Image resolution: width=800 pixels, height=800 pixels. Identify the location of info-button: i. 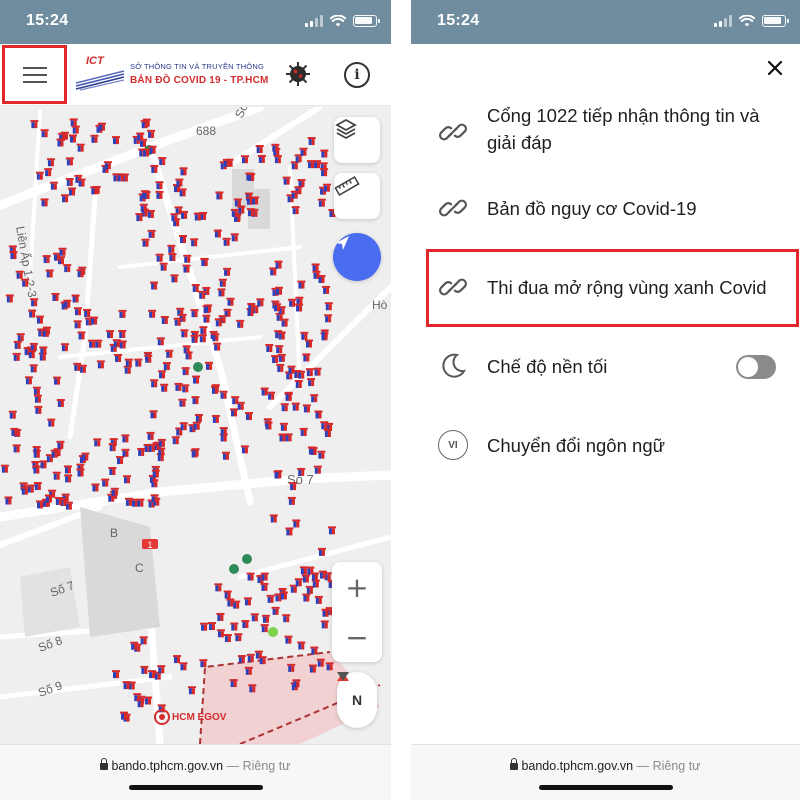
(357, 75).